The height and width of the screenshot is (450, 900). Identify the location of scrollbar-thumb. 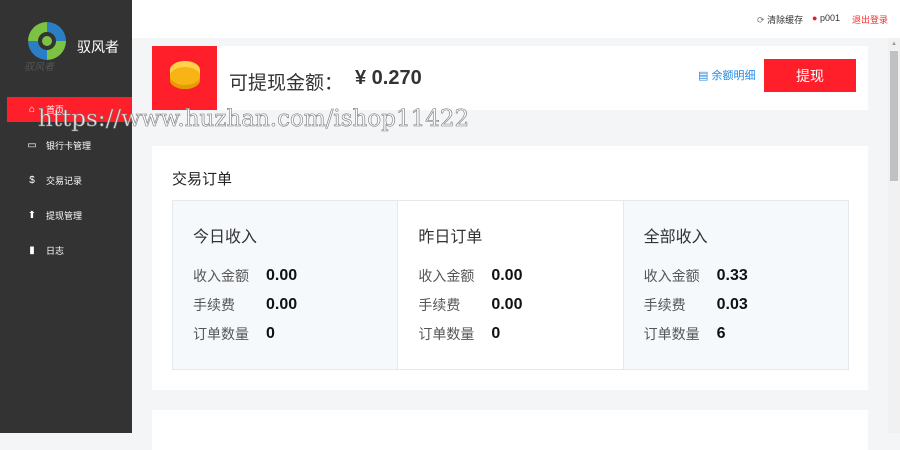
(894, 116).